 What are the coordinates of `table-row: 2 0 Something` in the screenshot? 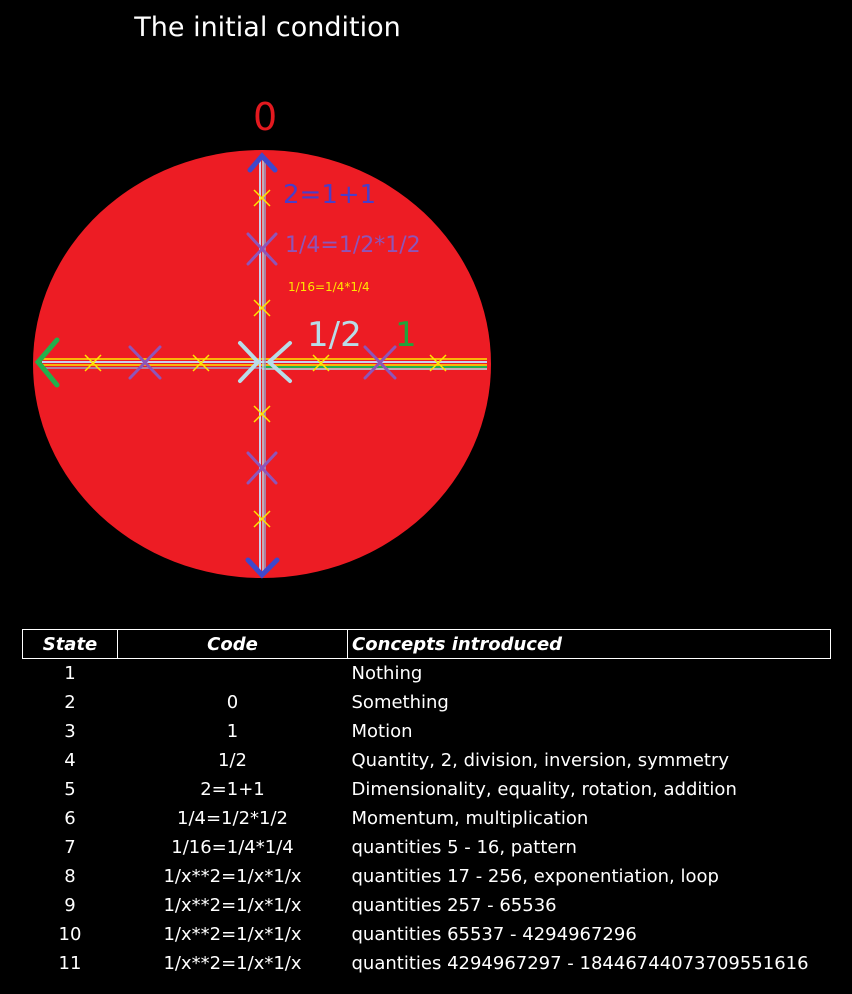 It's located at (427, 702).